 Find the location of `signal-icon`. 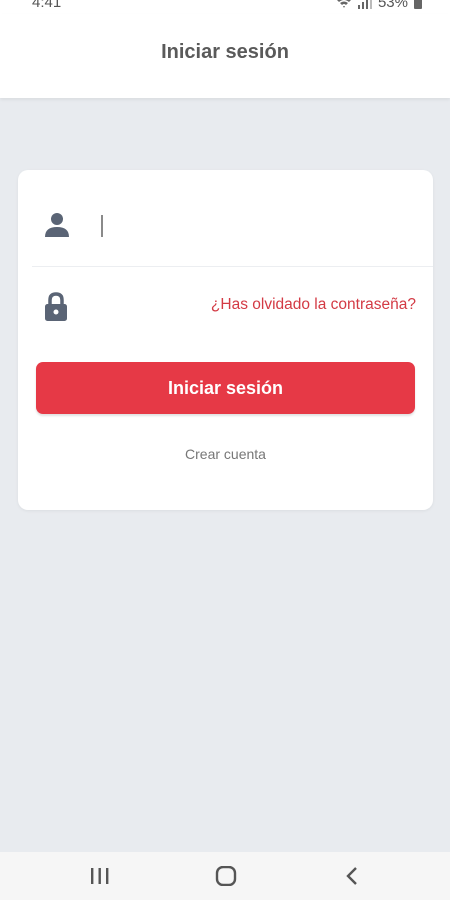

signal-icon is located at coordinates (364, 4).